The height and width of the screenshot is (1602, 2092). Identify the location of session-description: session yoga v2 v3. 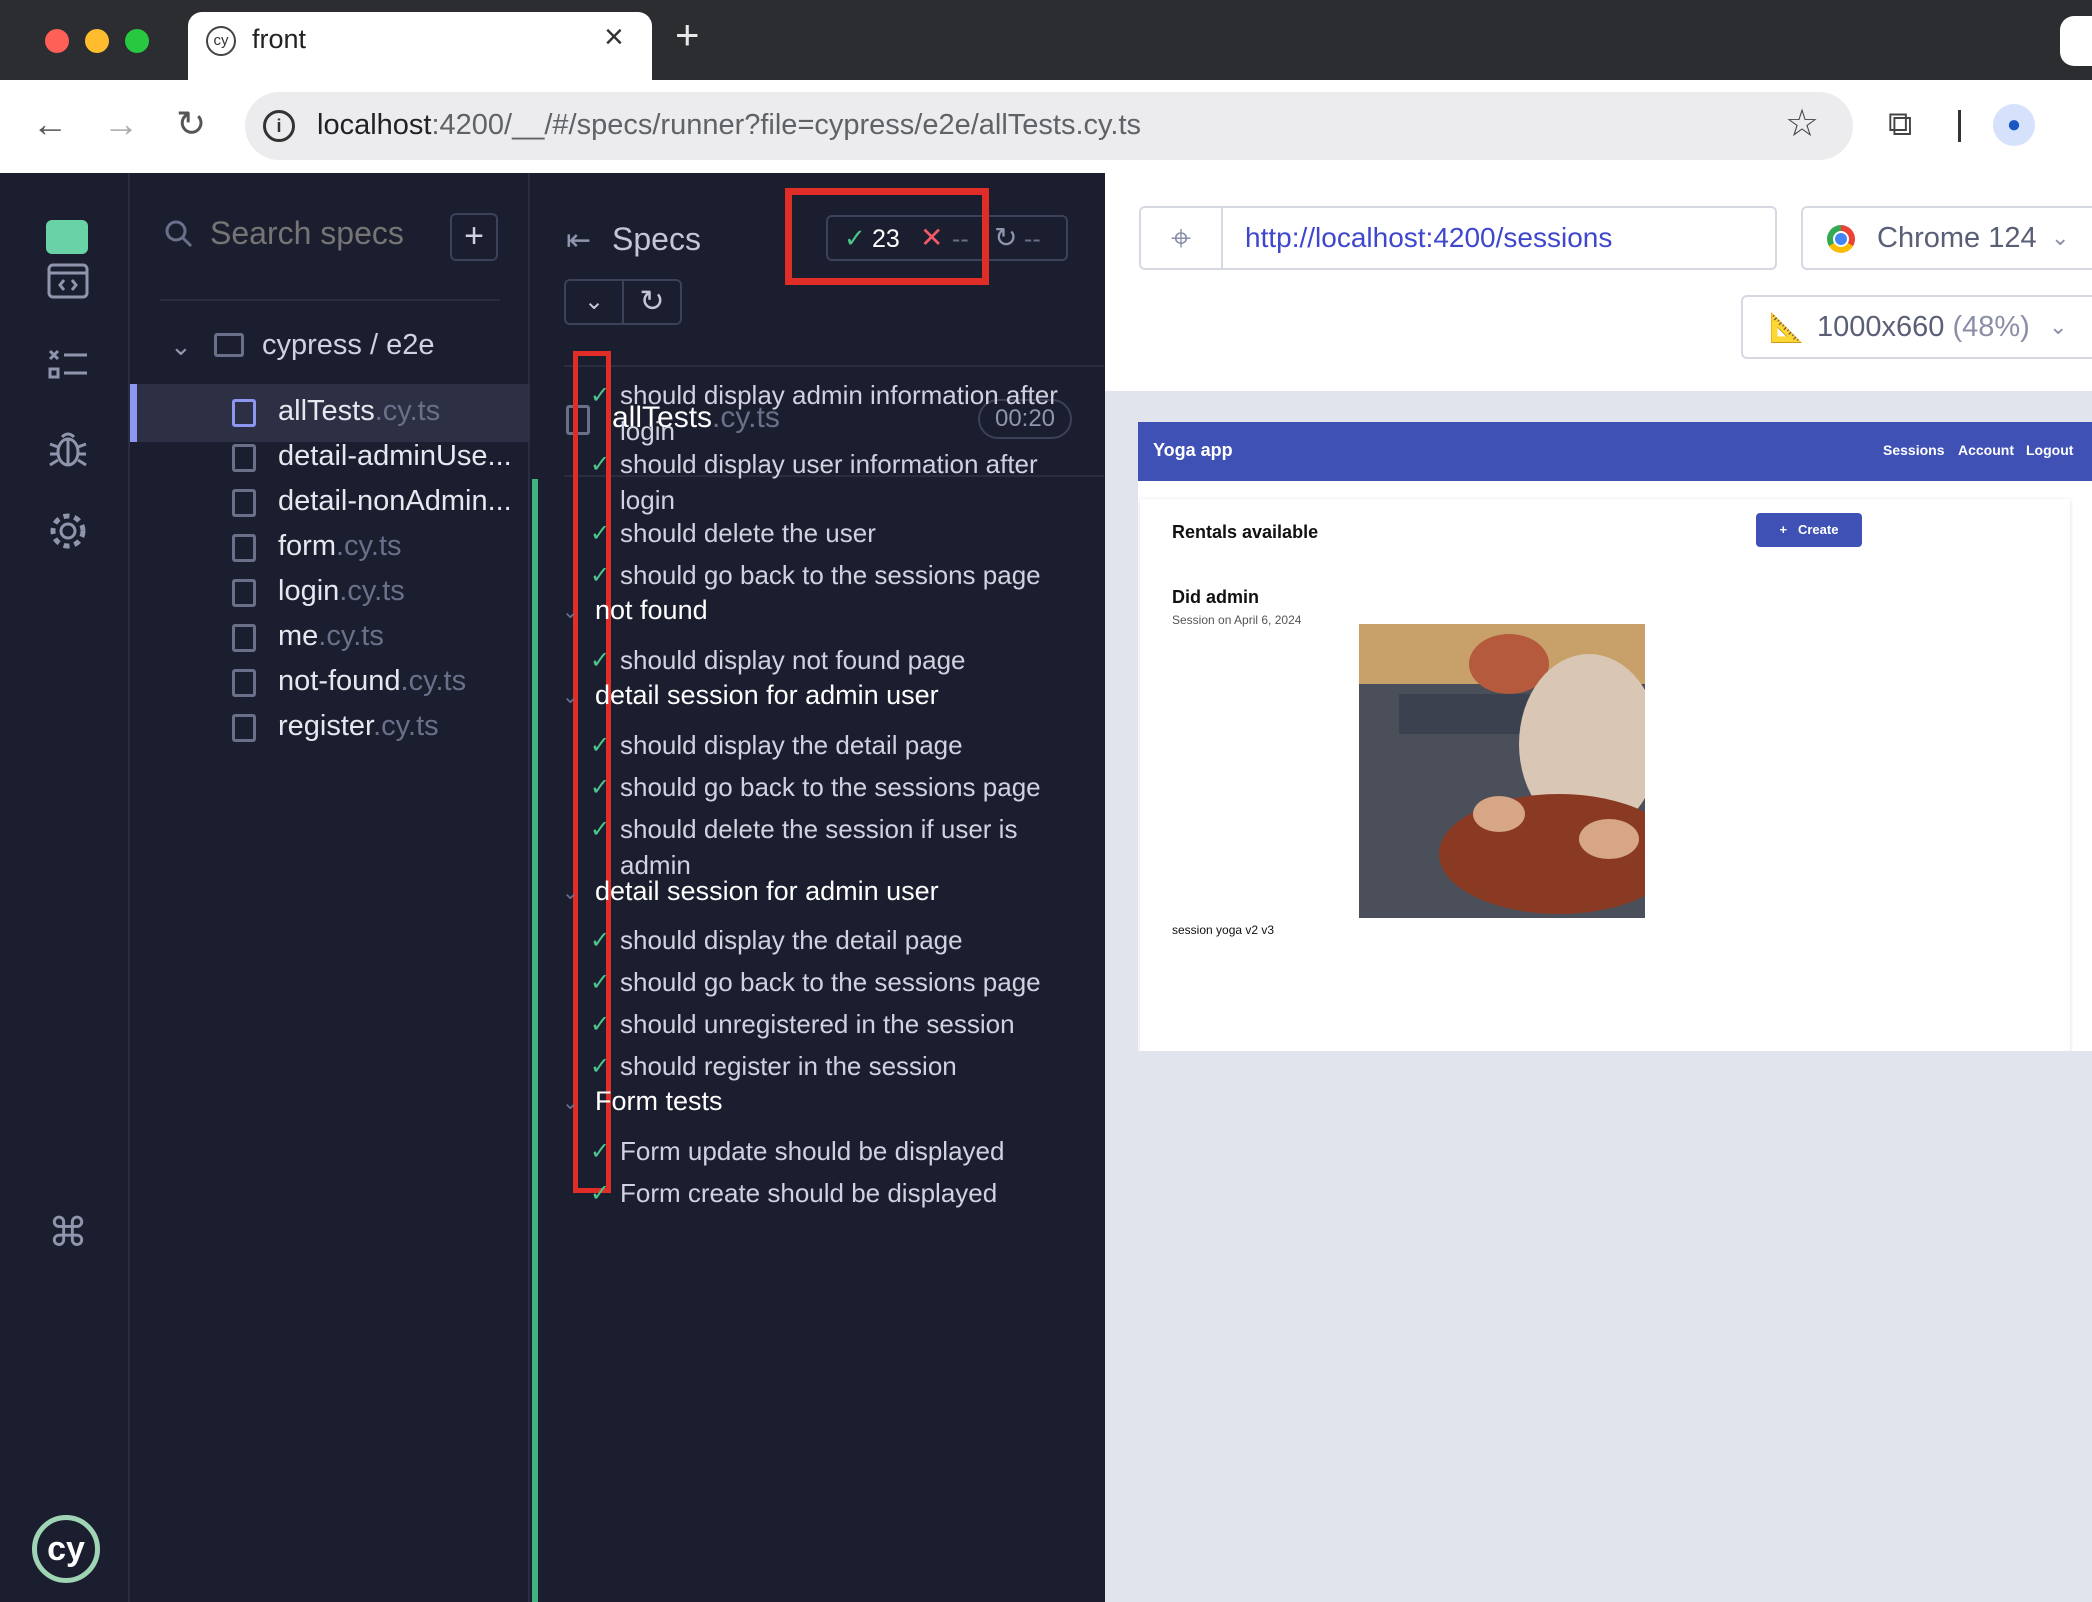
(1223, 930).